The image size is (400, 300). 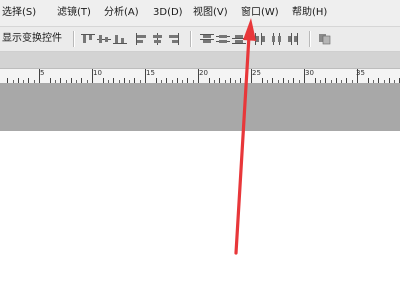 What do you see at coordinates (88, 39) in the screenshot?
I see `align-top-edges-icon` at bounding box center [88, 39].